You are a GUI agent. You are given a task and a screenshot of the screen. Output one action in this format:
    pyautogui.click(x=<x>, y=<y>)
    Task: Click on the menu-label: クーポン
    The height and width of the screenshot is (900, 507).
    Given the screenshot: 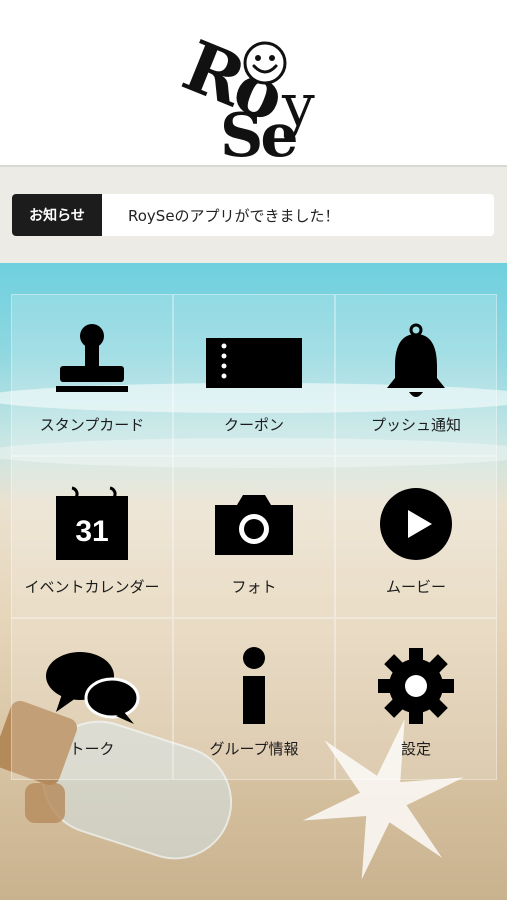 What is the action you would take?
    pyautogui.click(x=253, y=425)
    